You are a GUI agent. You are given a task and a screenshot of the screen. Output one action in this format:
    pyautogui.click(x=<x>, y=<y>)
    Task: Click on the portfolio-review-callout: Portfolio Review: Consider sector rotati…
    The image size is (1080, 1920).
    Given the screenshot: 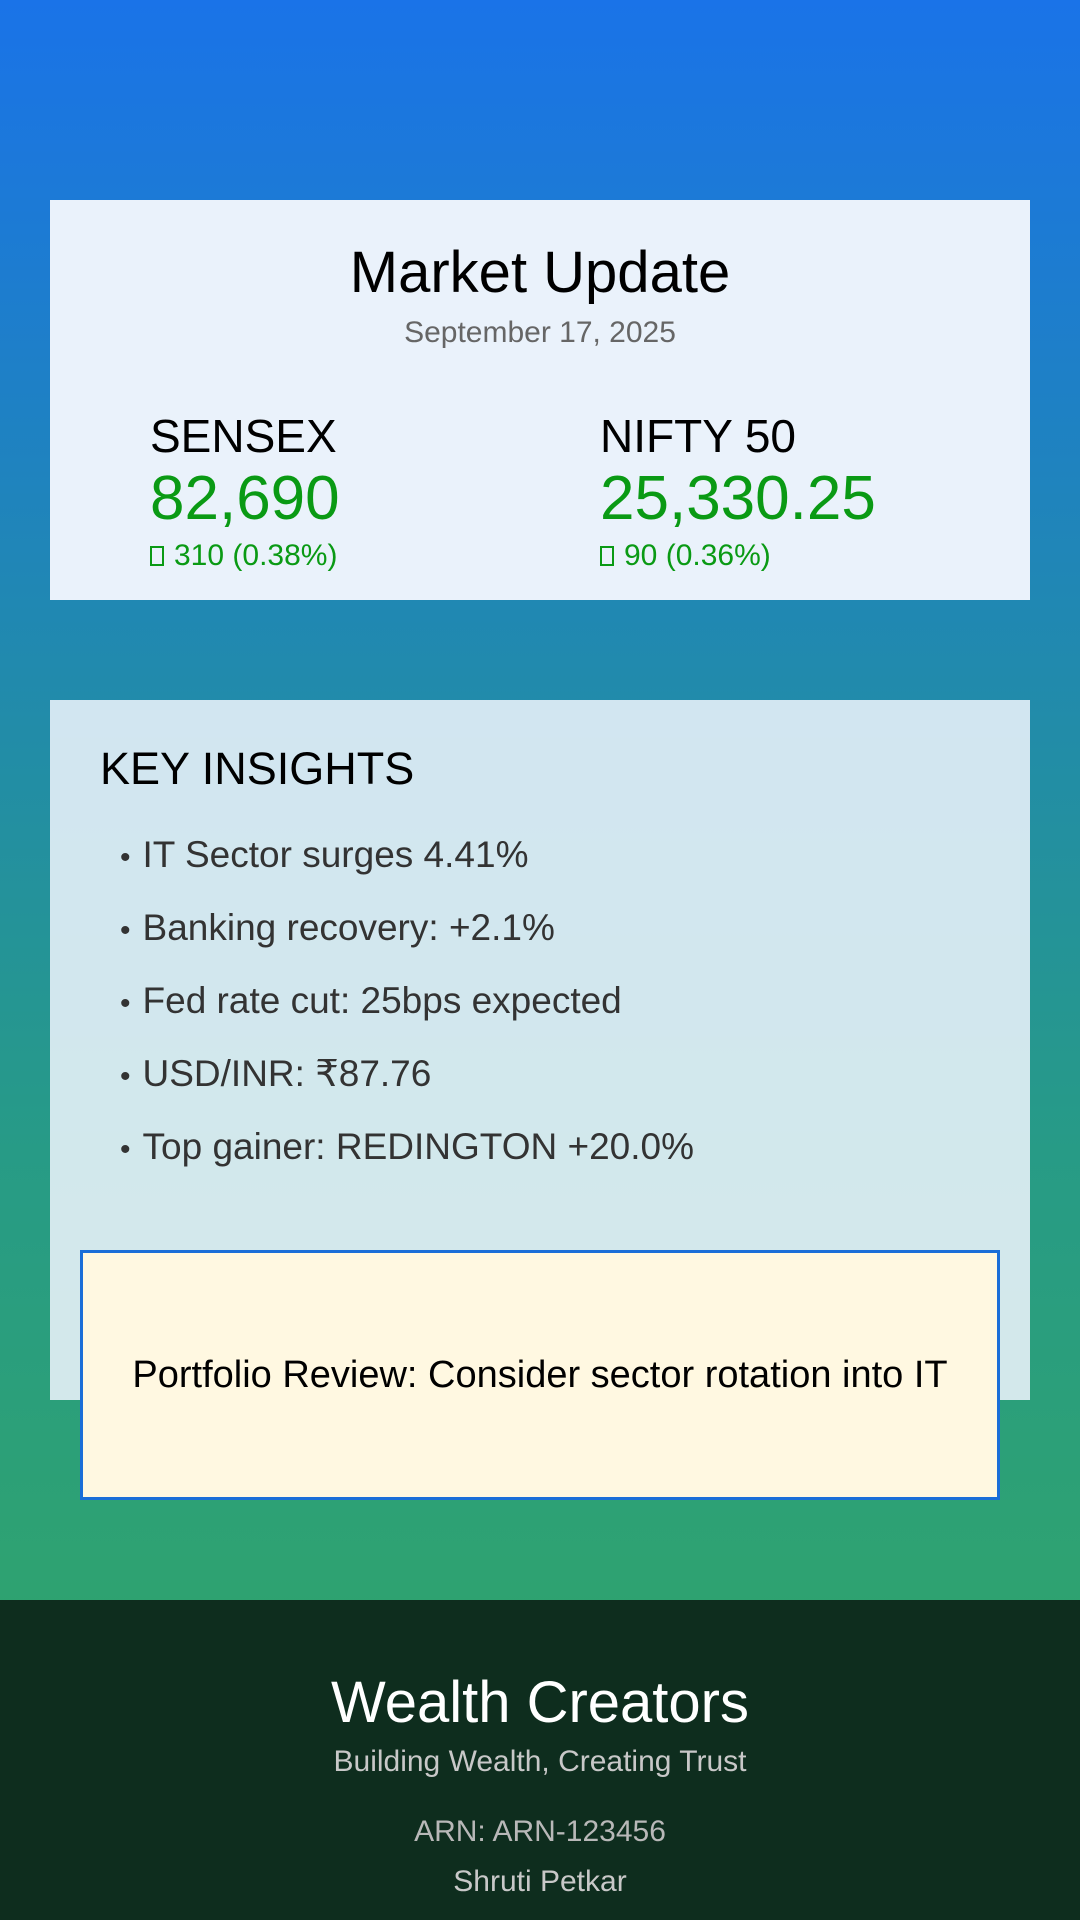 What is the action you would take?
    pyautogui.click(x=540, y=1375)
    